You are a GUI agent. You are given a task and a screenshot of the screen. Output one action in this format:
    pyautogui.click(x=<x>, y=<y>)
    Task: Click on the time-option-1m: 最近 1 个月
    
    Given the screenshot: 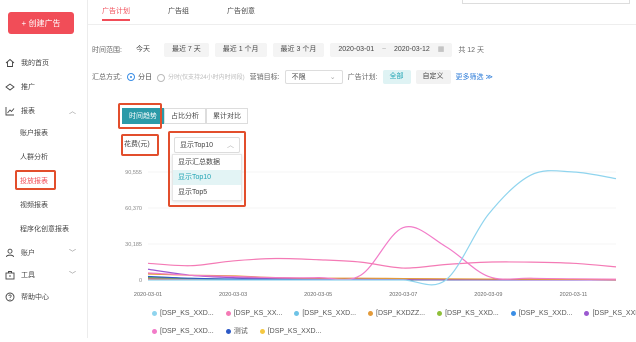 What is the action you would take?
    pyautogui.click(x=240, y=50)
    